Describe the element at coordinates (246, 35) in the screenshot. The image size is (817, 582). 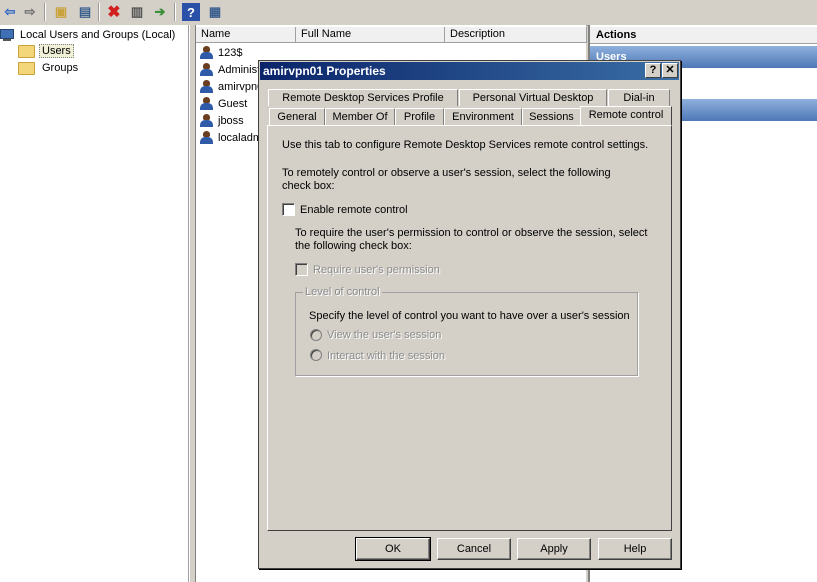
I see `column-header-name: Name` at that location.